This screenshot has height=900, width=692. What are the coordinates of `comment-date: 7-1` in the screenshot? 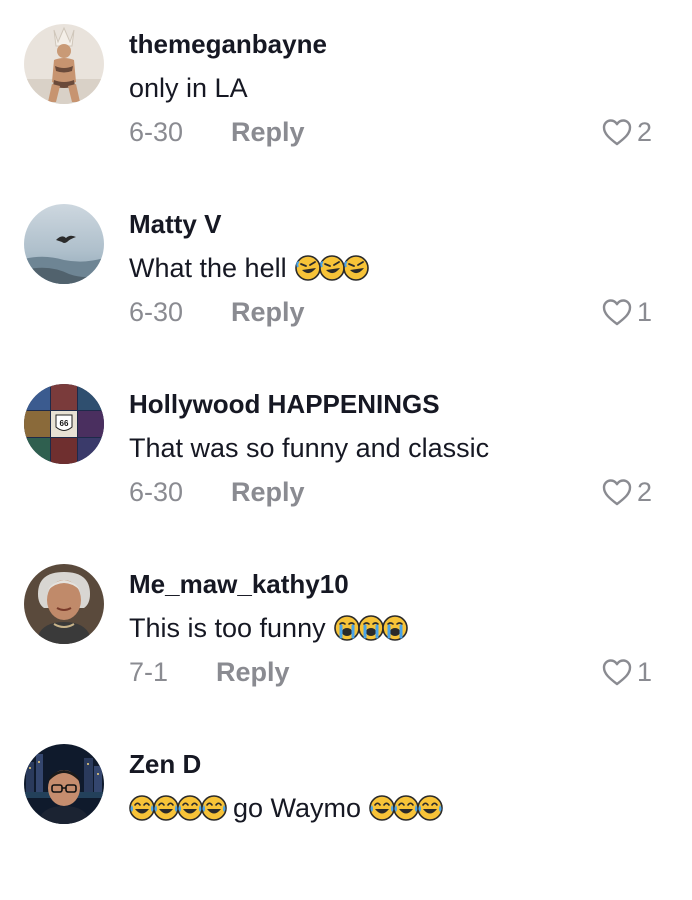 It's located at (149, 671).